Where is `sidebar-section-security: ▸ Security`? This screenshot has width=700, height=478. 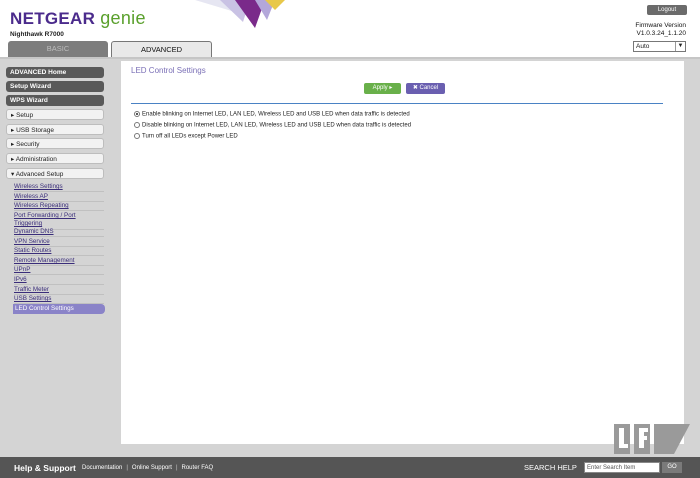 sidebar-section-security: ▸ Security is located at coordinates (55, 143).